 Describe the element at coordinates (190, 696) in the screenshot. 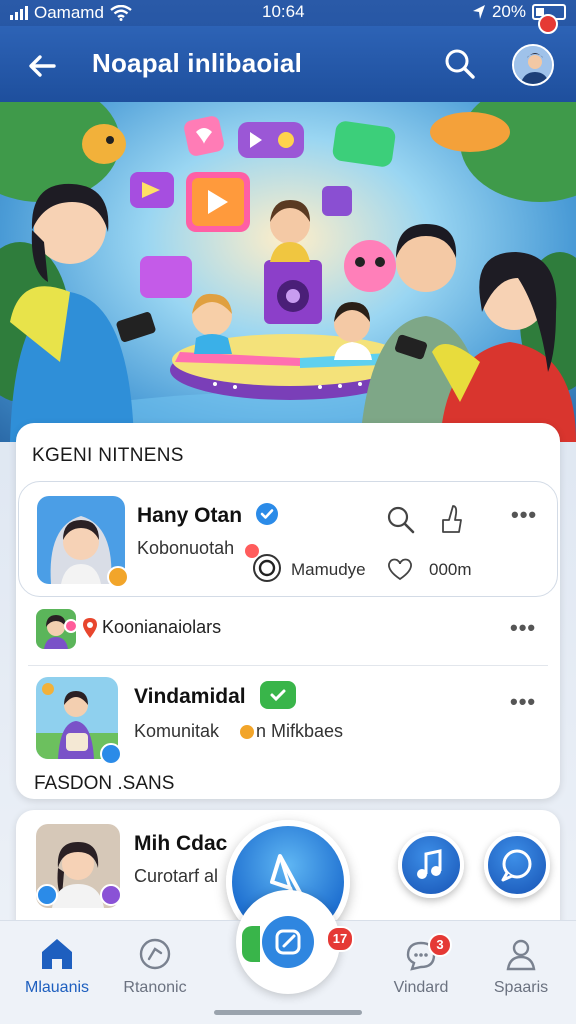

I see `item-name: Vindamidal` at that location.